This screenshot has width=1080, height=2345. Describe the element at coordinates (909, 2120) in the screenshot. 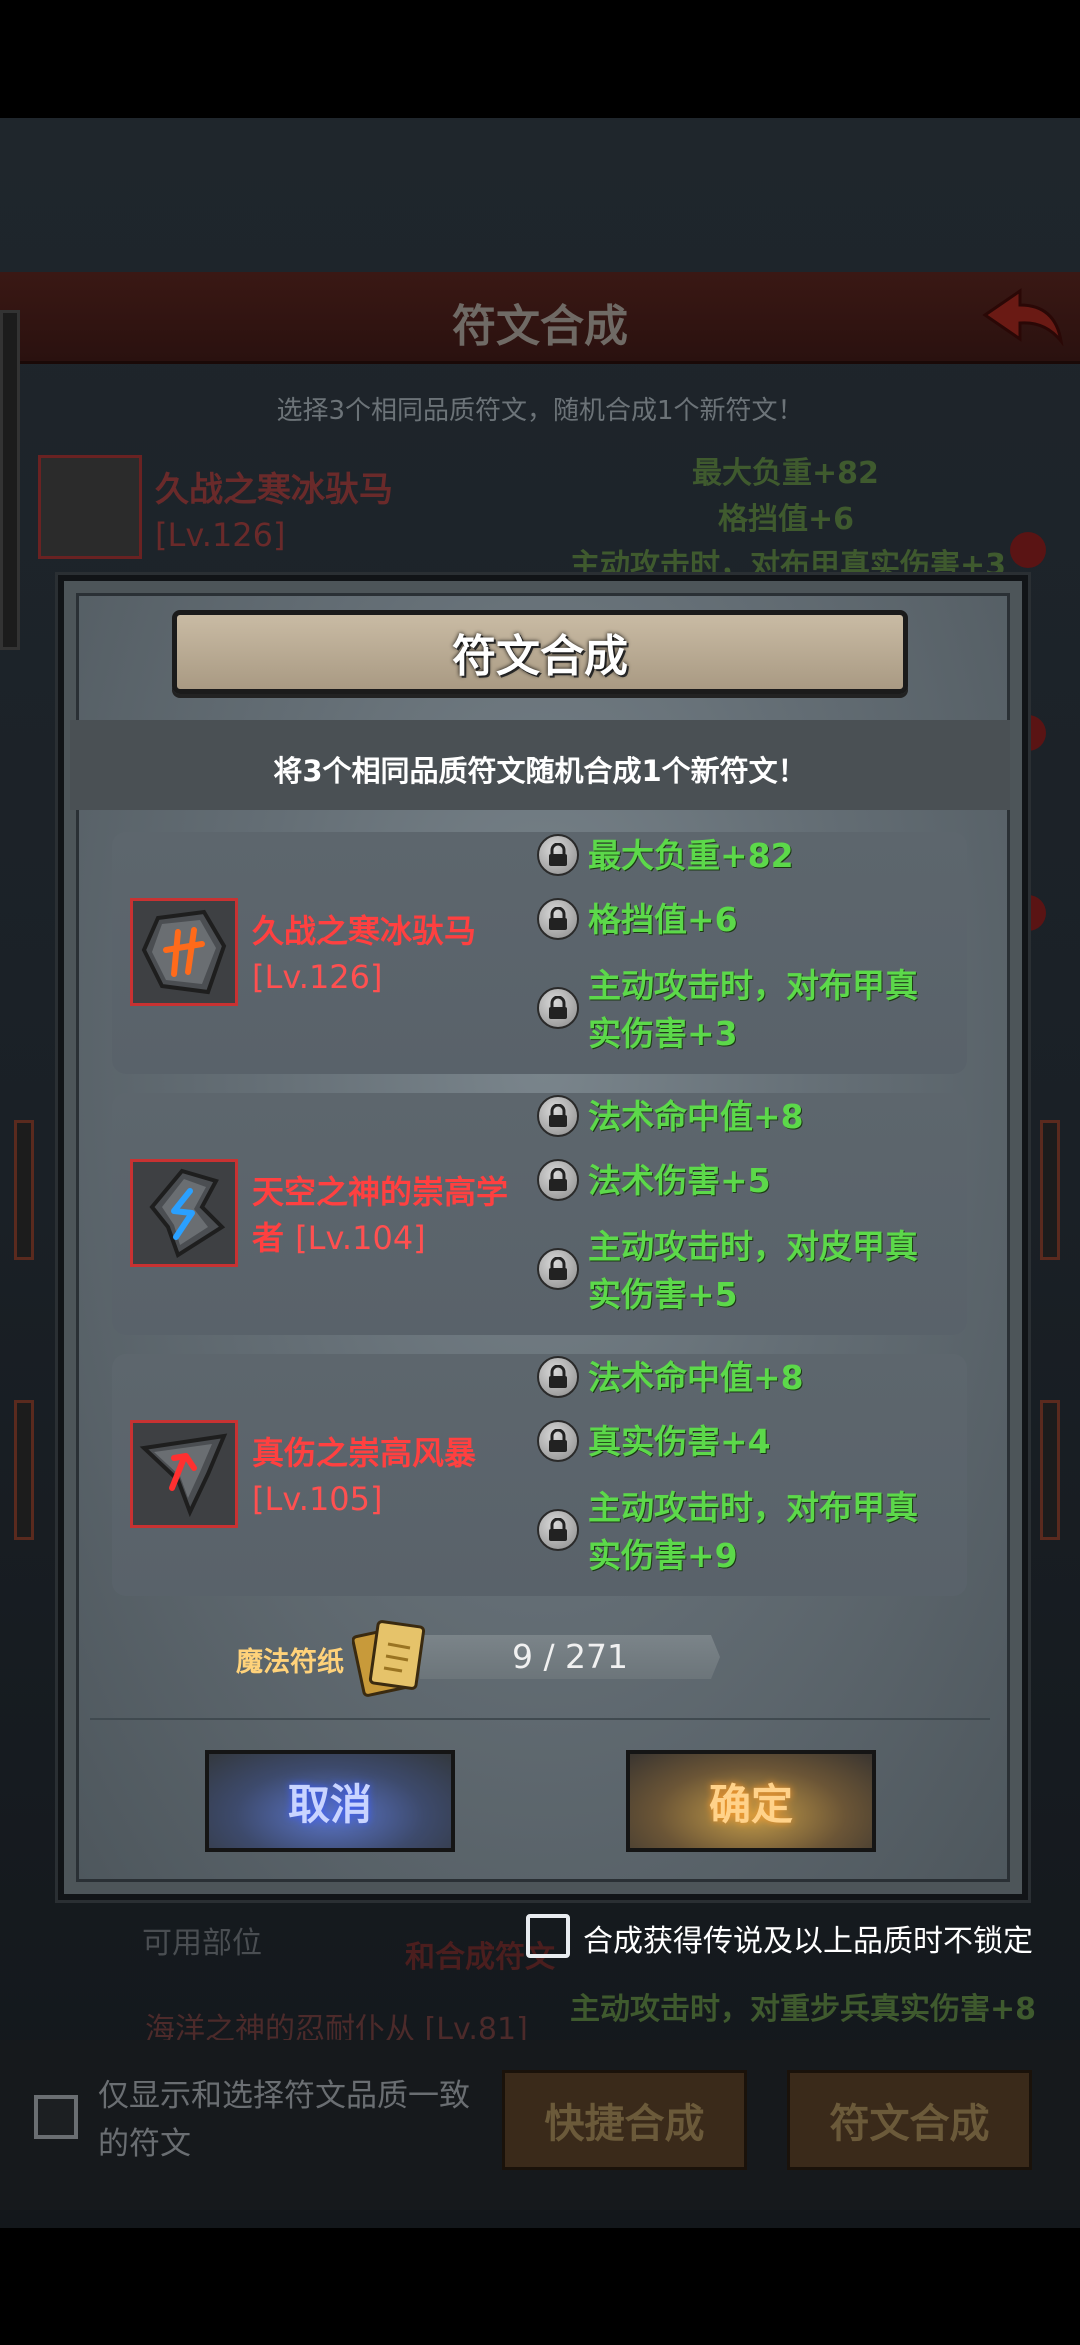

I see `merge-button: 符文合成` at that location.